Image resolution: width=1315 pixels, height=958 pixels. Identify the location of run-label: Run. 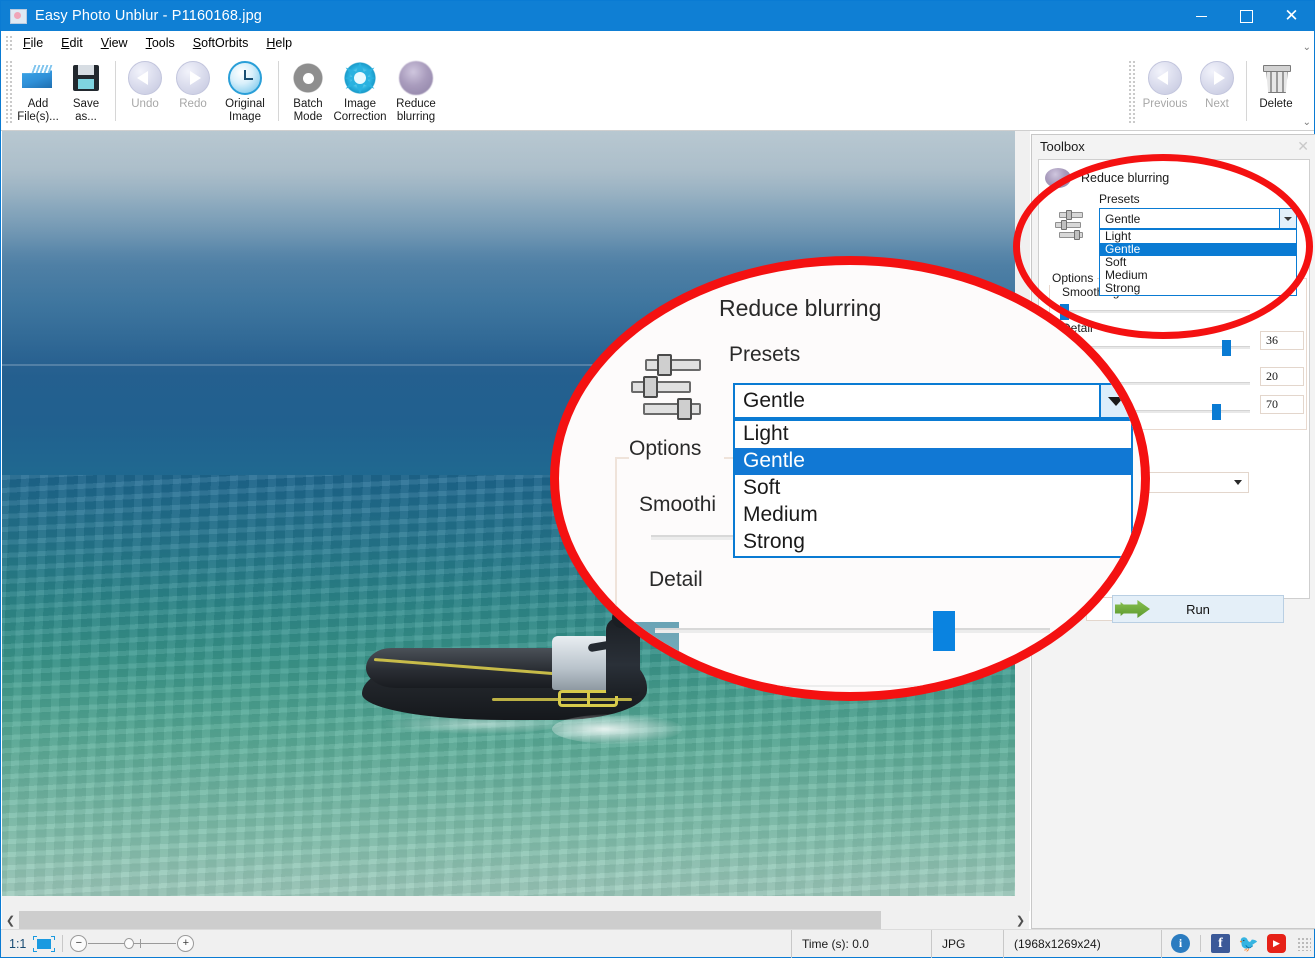
(1198, 609).